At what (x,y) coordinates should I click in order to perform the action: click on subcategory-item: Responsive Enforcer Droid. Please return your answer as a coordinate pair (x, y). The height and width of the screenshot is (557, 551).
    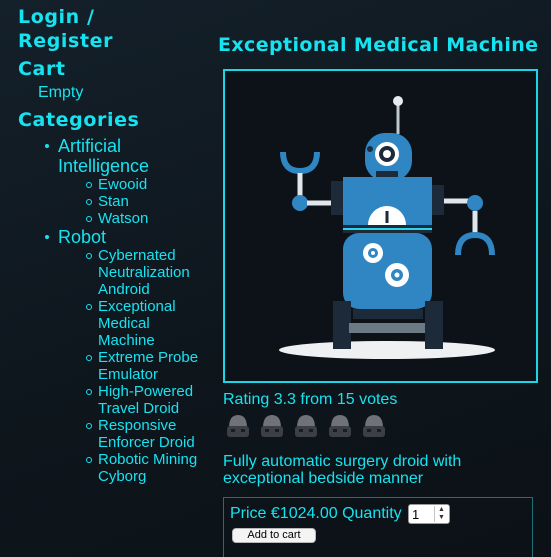
    Looking at the image, I should click on (147, 434).